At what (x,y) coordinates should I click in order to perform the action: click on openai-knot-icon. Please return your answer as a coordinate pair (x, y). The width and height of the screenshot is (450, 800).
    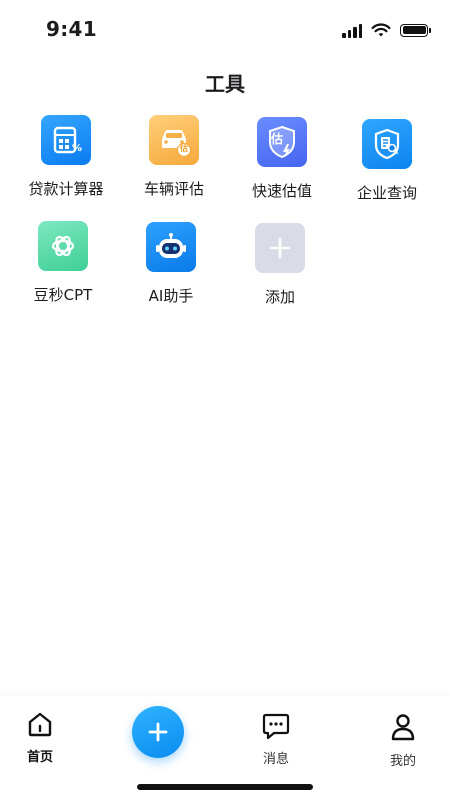
    Looking at the image, I should click on (63, 246).